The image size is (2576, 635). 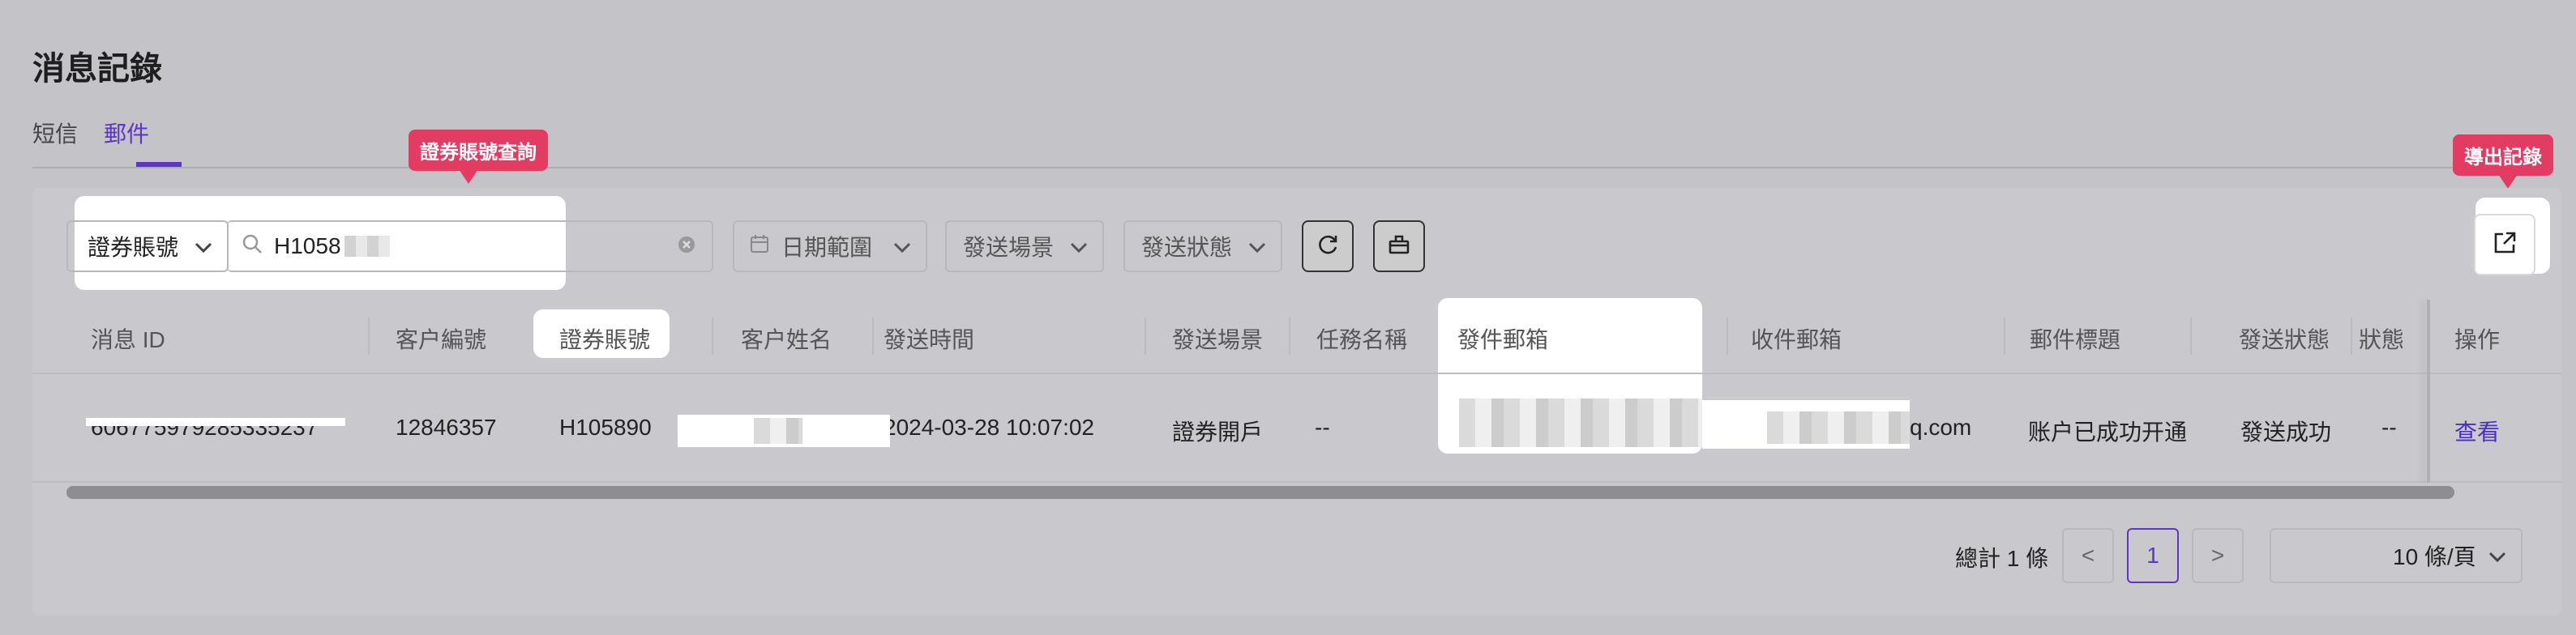 I want to click on cell-scene: 證券開戶, so click(x=1218, y=432).